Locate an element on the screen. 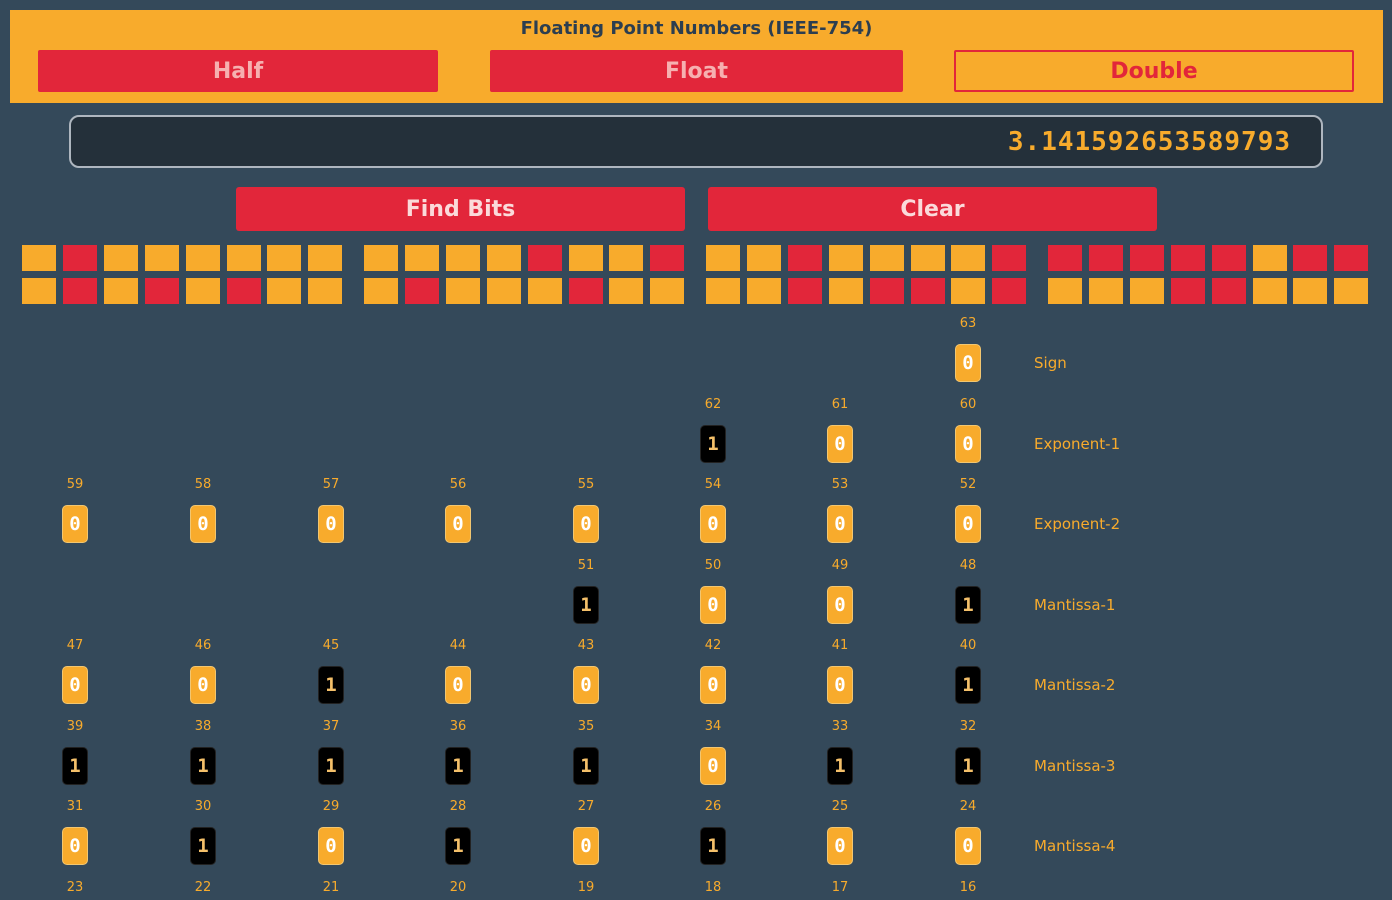 The image size is (1392, 900). bit-position: 38 is located at coordinates (203, 726).